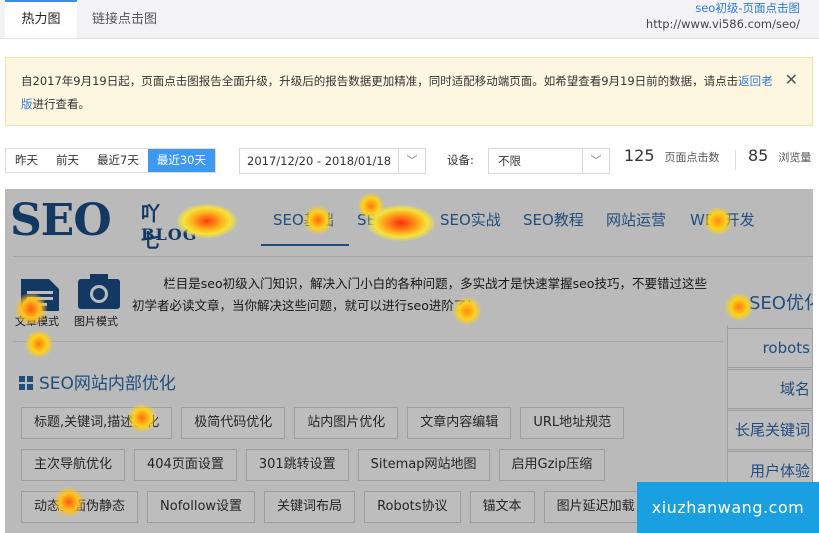 This screenshot has width=819, height=533. Describe the element at coordinates (723, 8) in the screenshot. I see `page-name-link: seo初级-页面点击图` at that location.